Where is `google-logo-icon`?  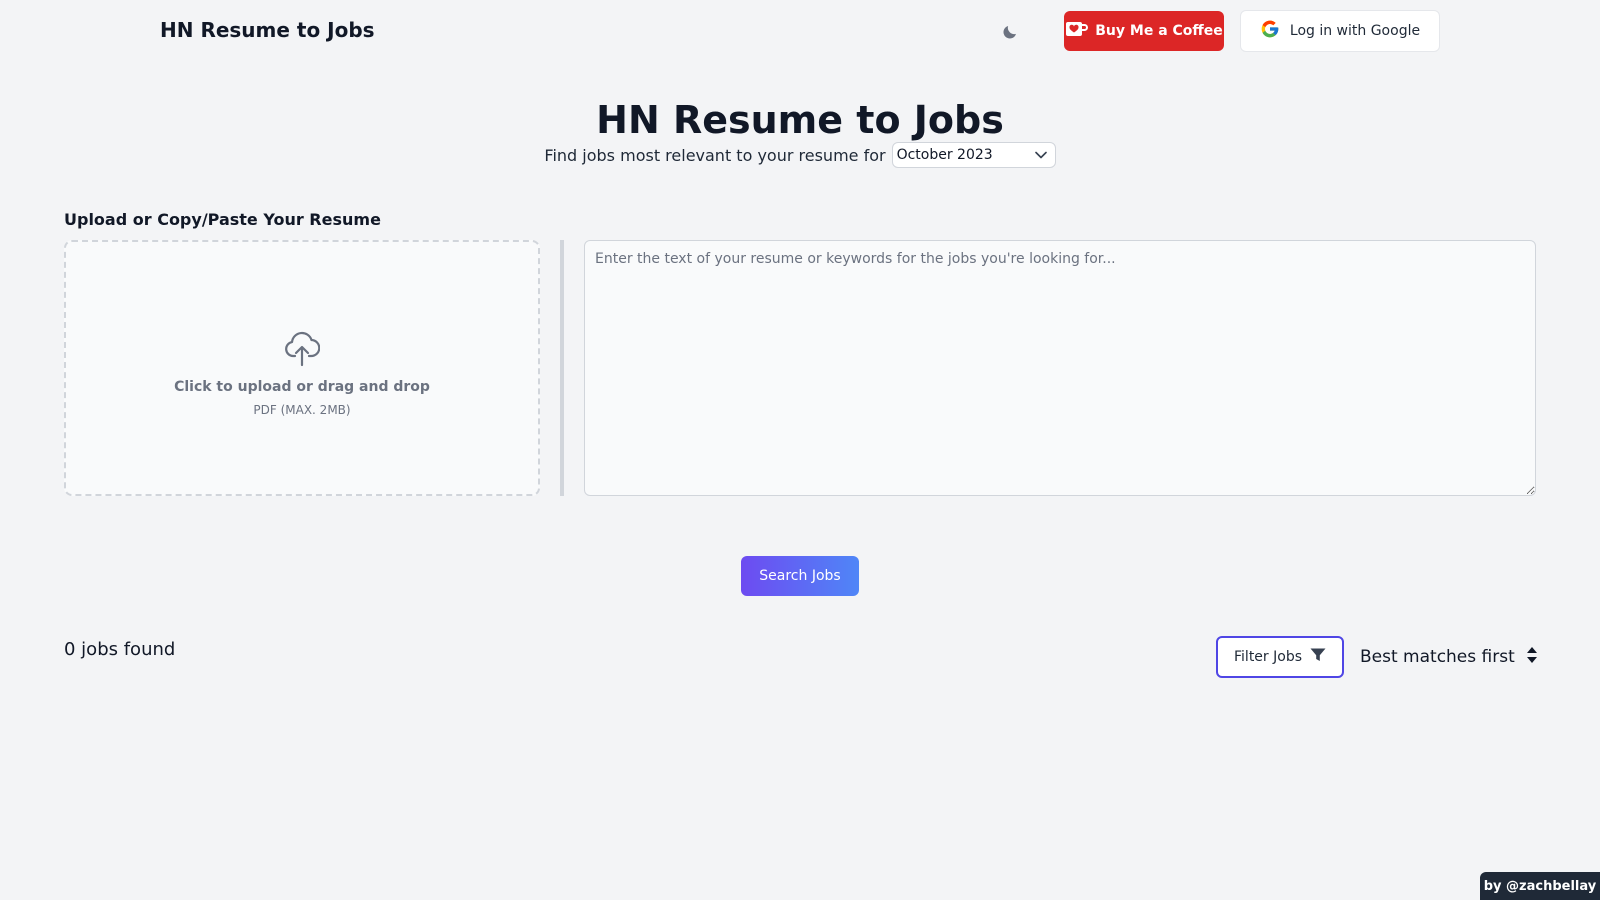
google-logo-icon is located at coordinates (1270, 31).